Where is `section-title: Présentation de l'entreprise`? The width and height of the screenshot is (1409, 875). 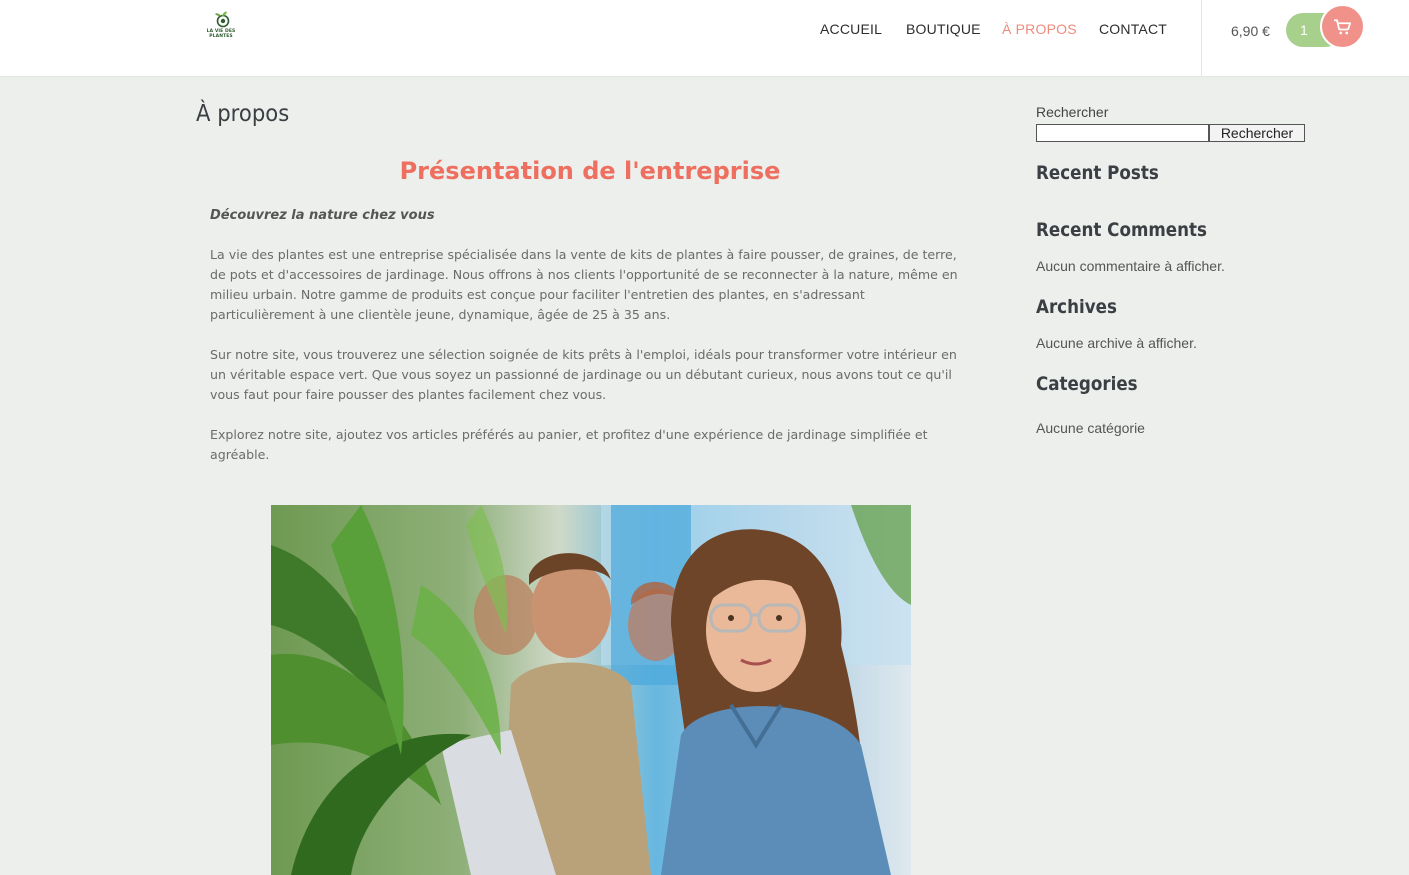
section-title: Présentation de l'entreprise is located at coordinates (590, 171).